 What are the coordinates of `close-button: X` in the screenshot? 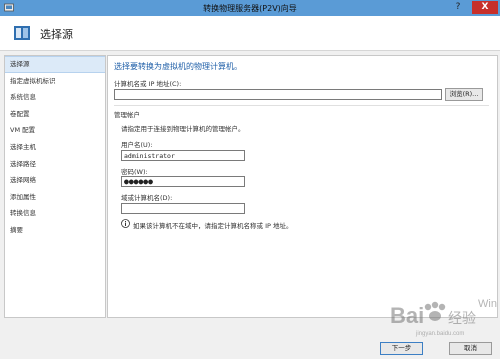 It's located at (485, 7).